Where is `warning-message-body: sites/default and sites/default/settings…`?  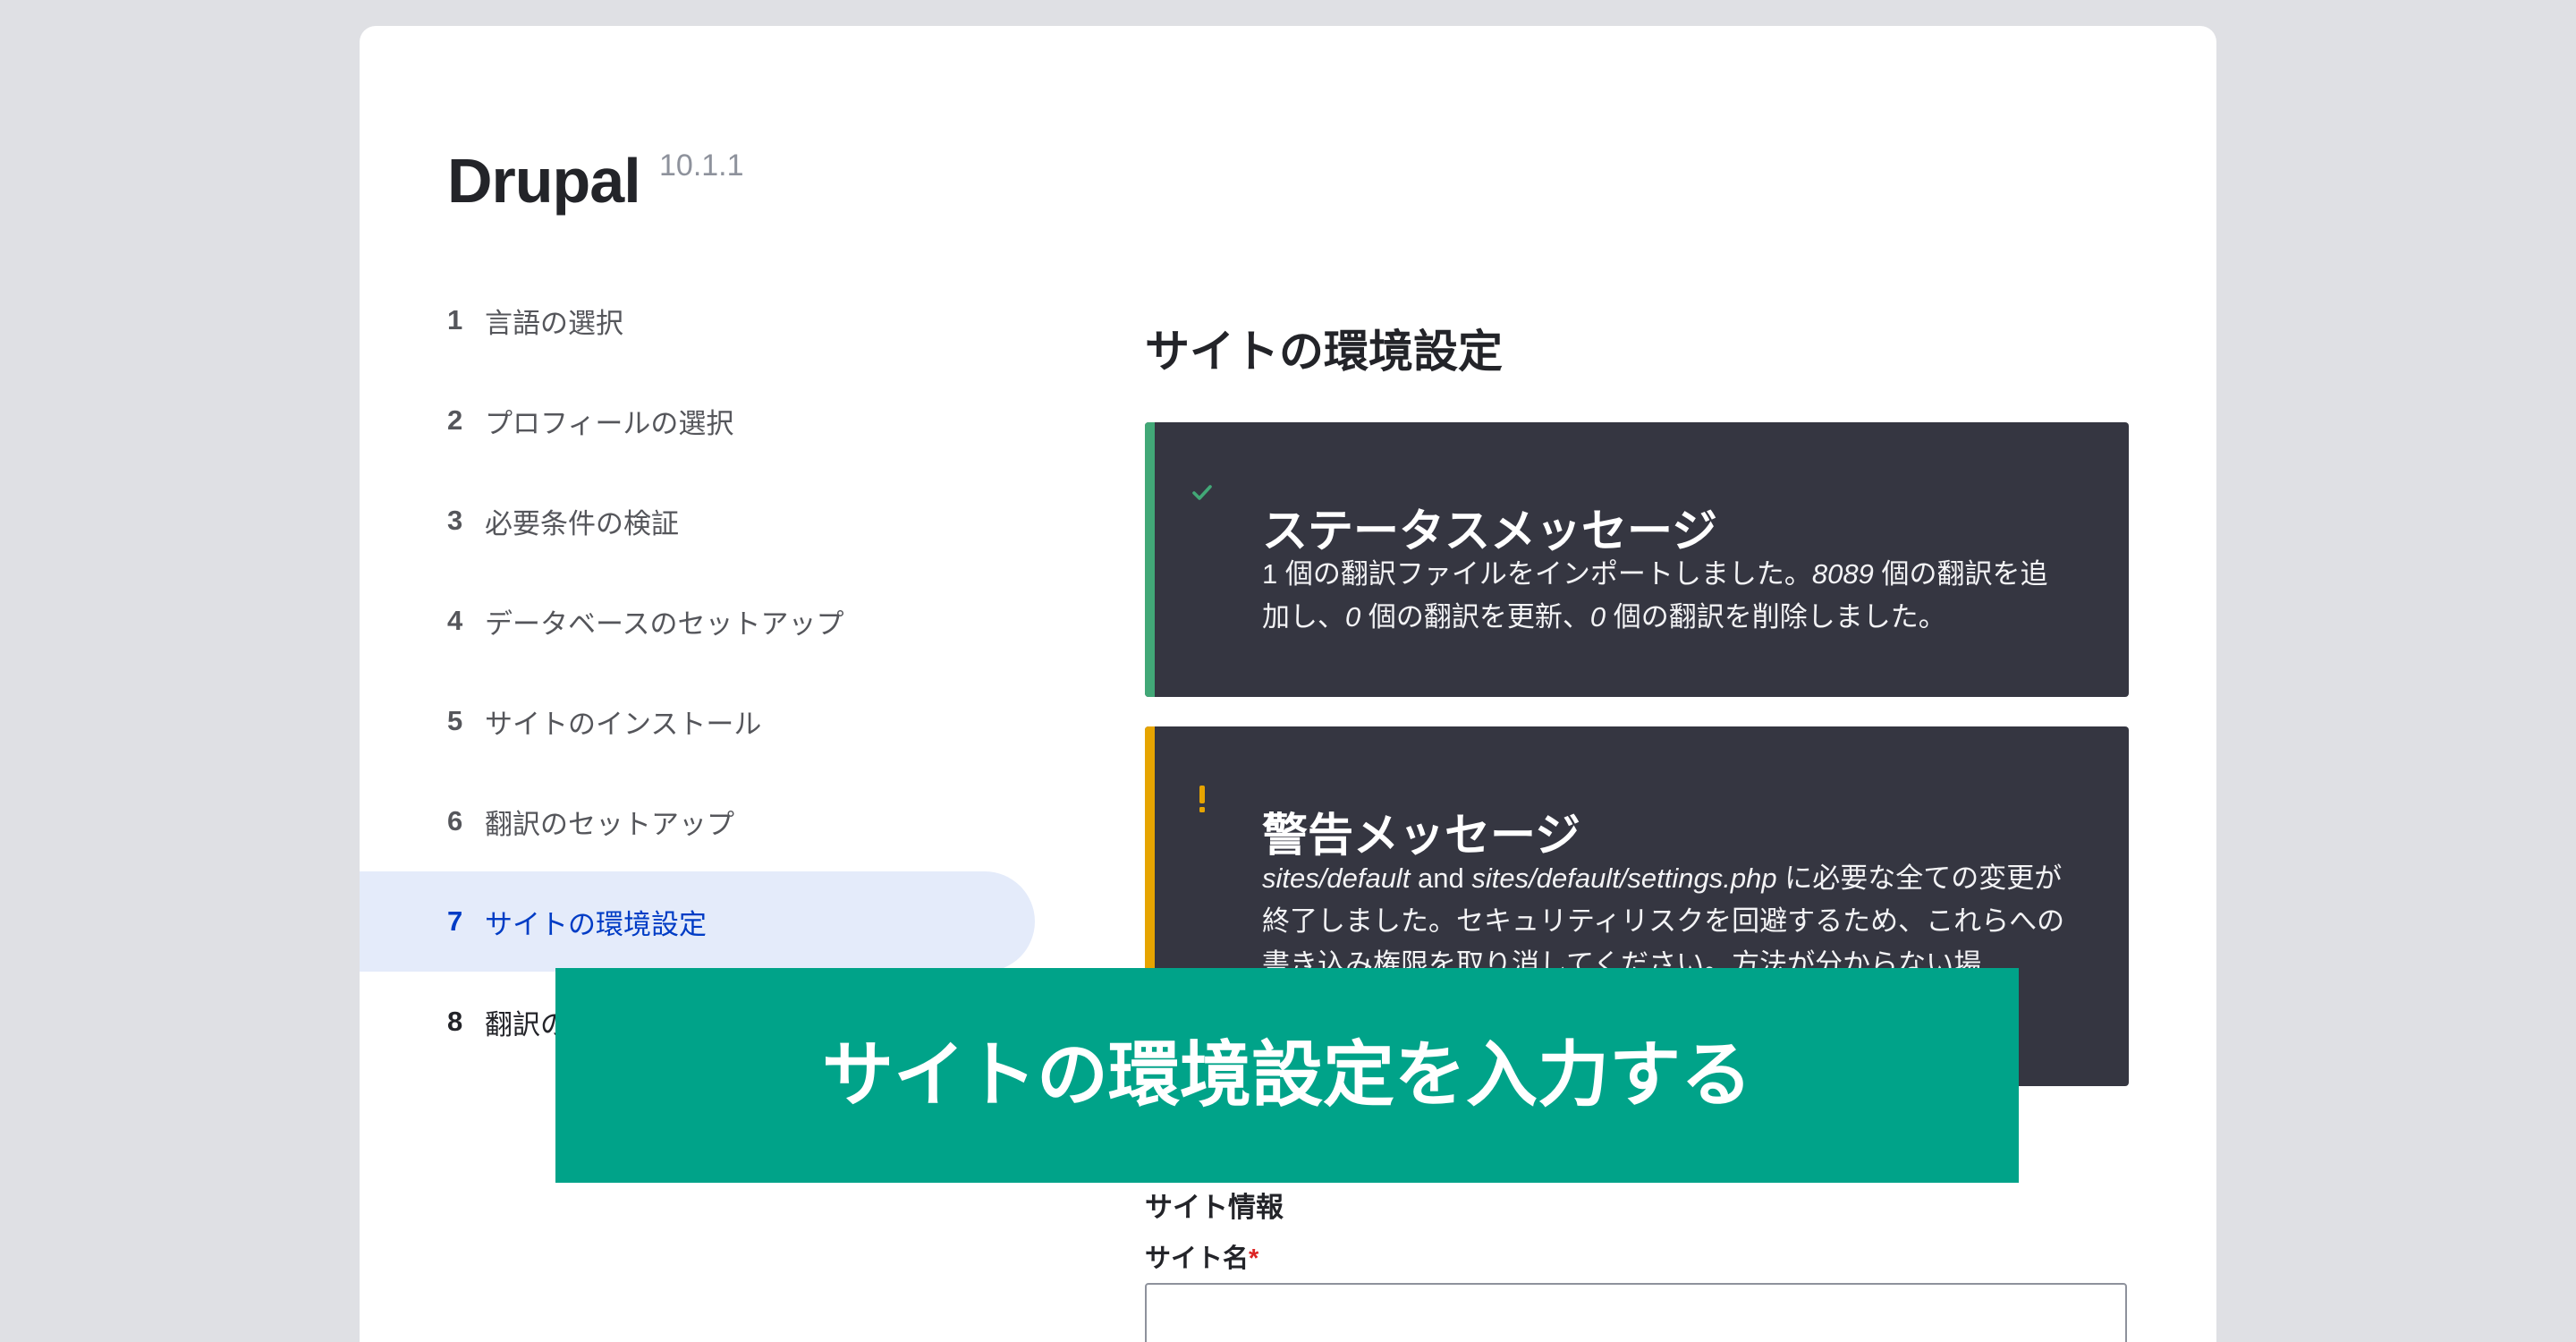
warning-message-body: sites/default and sites/default/settings… is located at coordinates (1664, 922).